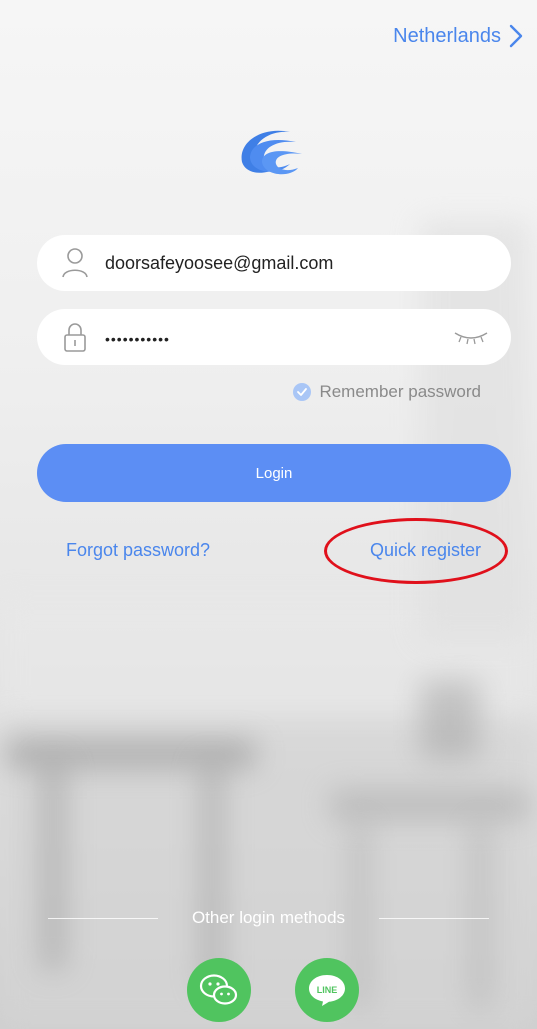 The height and width of the screenshot is (1029, 537). Describe the element at coordinates (416, 551) in the screenshot. I see `red-circle-annotation` at that location.